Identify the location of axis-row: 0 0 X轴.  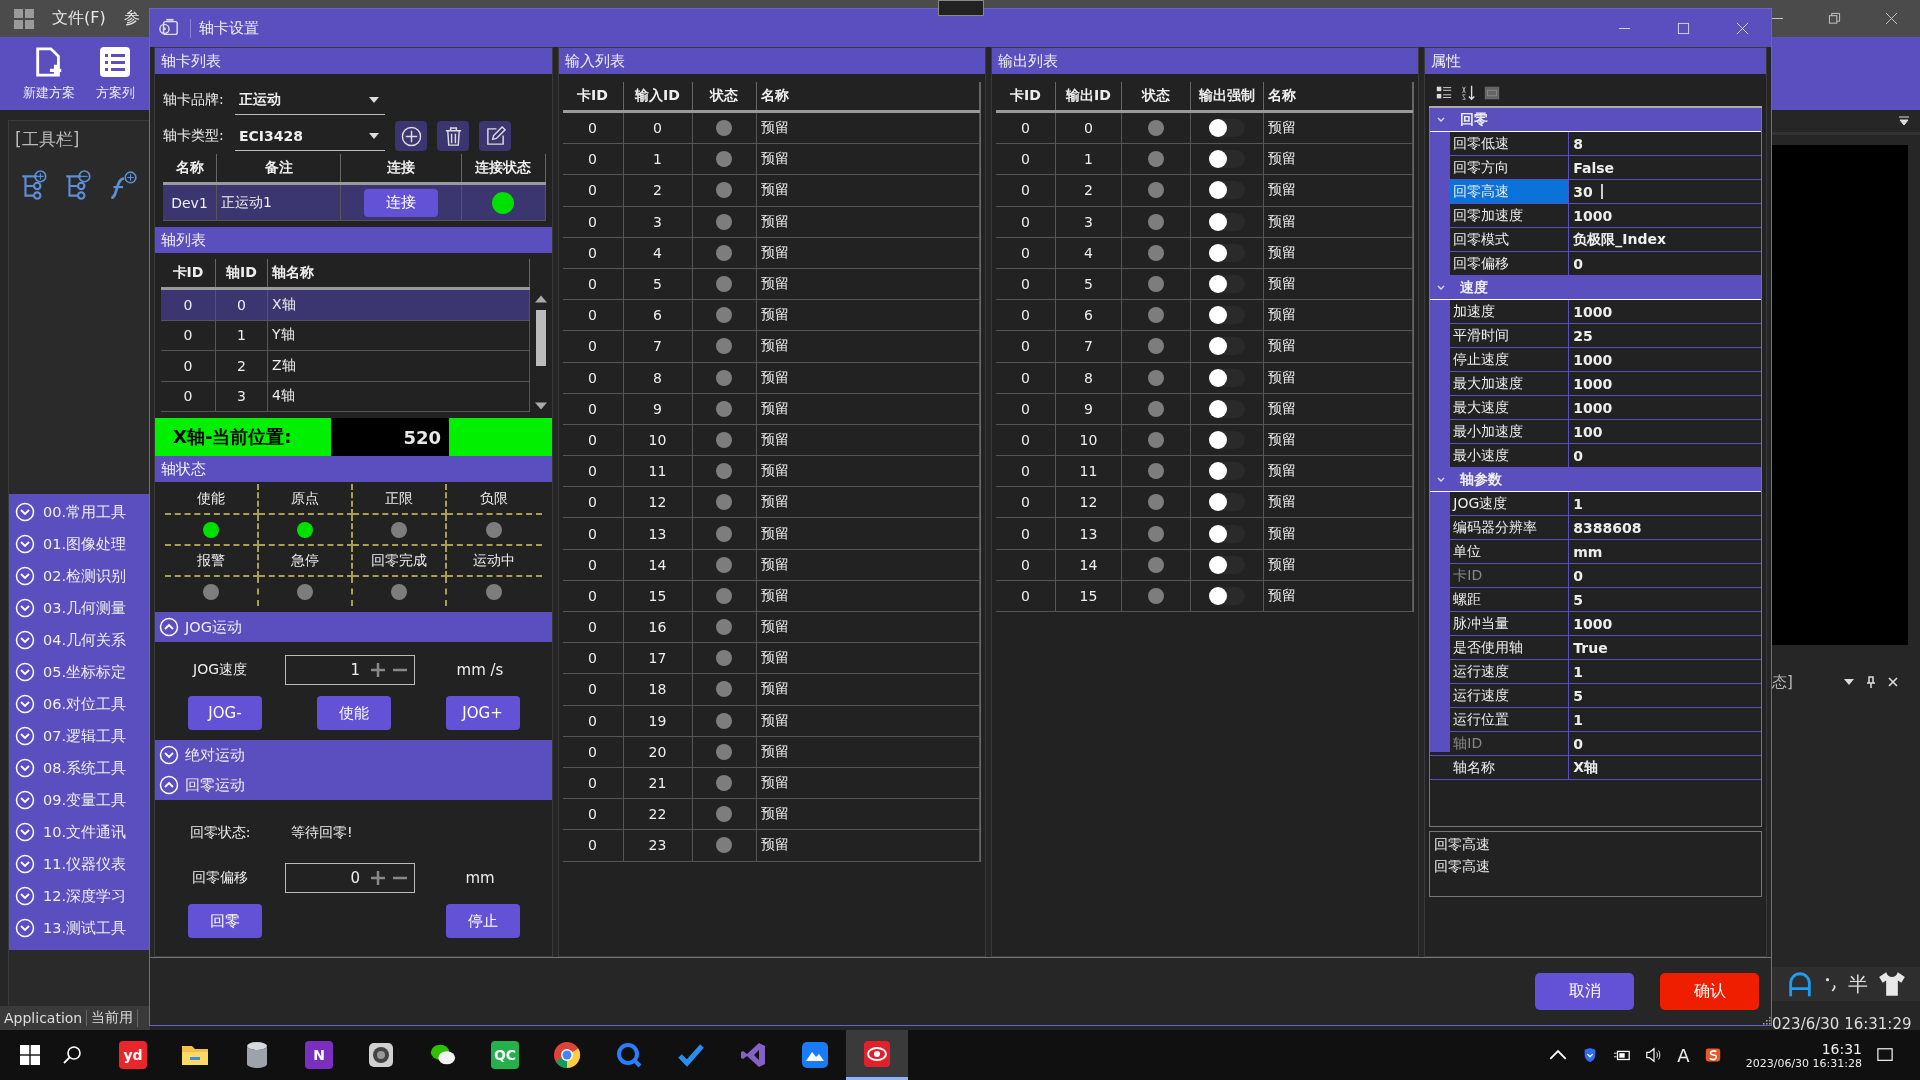
(345, 305).